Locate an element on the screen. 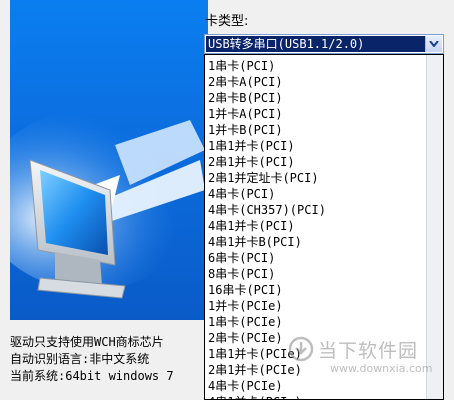 This screenshot has width=454, height=400. dropdown-option: 1串卡(PCI) is located at coordinates (316, 66).